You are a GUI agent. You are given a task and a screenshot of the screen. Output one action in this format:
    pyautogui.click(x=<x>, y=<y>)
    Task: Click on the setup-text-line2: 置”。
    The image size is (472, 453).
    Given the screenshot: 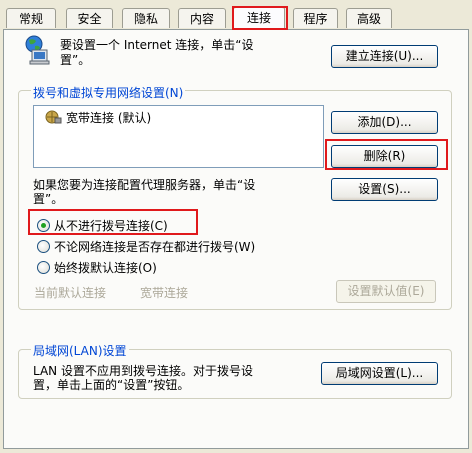 What is the action you would take?
    pyautogui.click(x=75, y=60)
    